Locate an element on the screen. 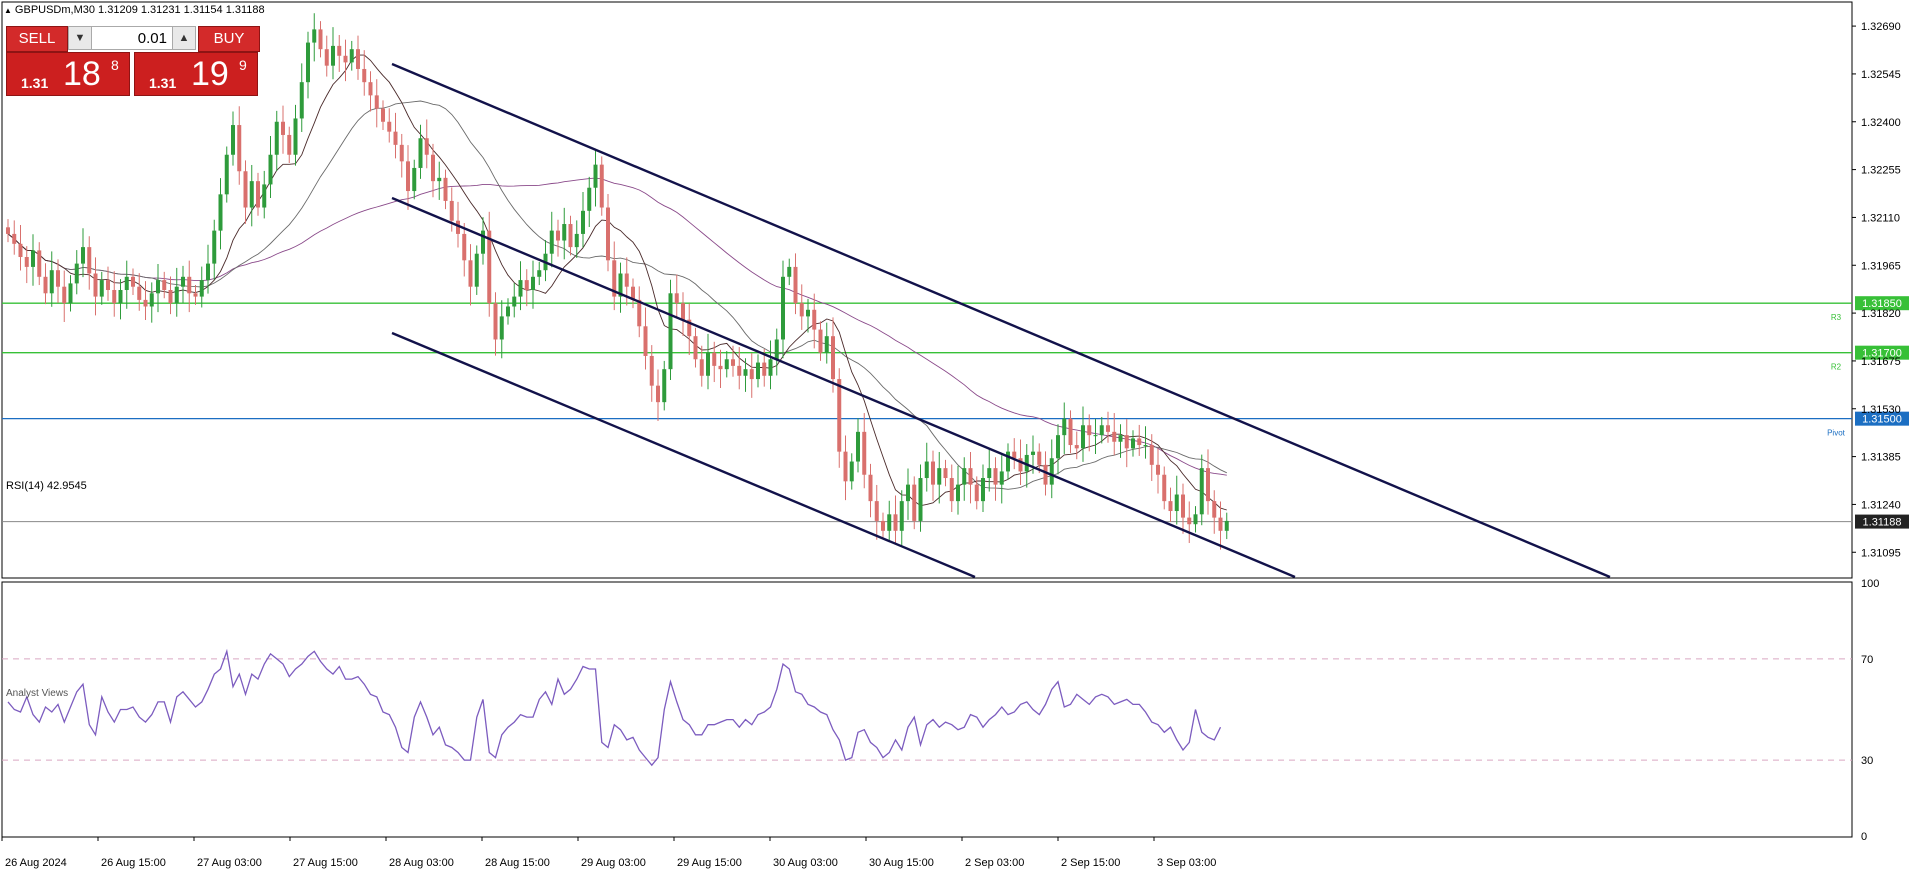 The image size is (1916, 874). x-tick-label: 26 Aug 2024 is located at coordinates (36, 863).